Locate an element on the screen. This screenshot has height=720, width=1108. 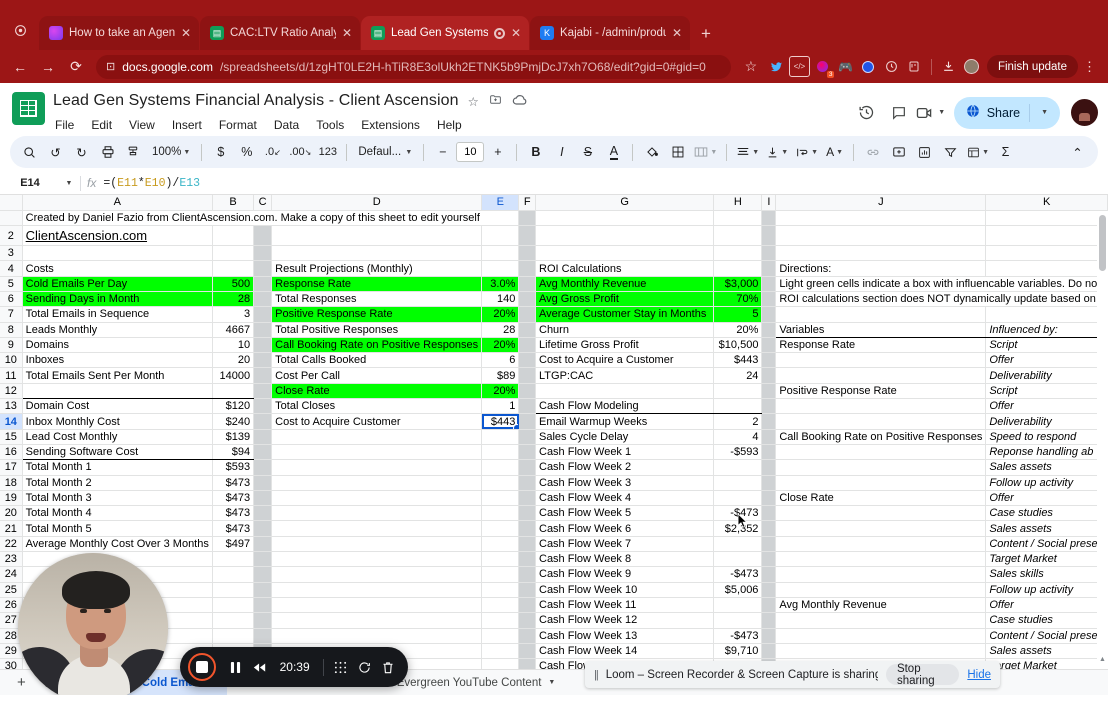
cell-I23 is located at coordinates (769, 559).